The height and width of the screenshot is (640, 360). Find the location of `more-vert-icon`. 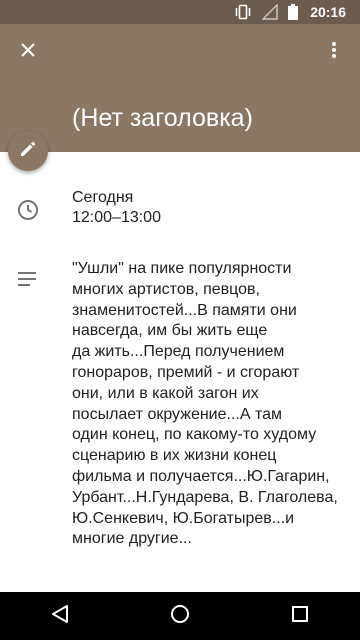

more-vert-icon is located at coordinates (334, 52).